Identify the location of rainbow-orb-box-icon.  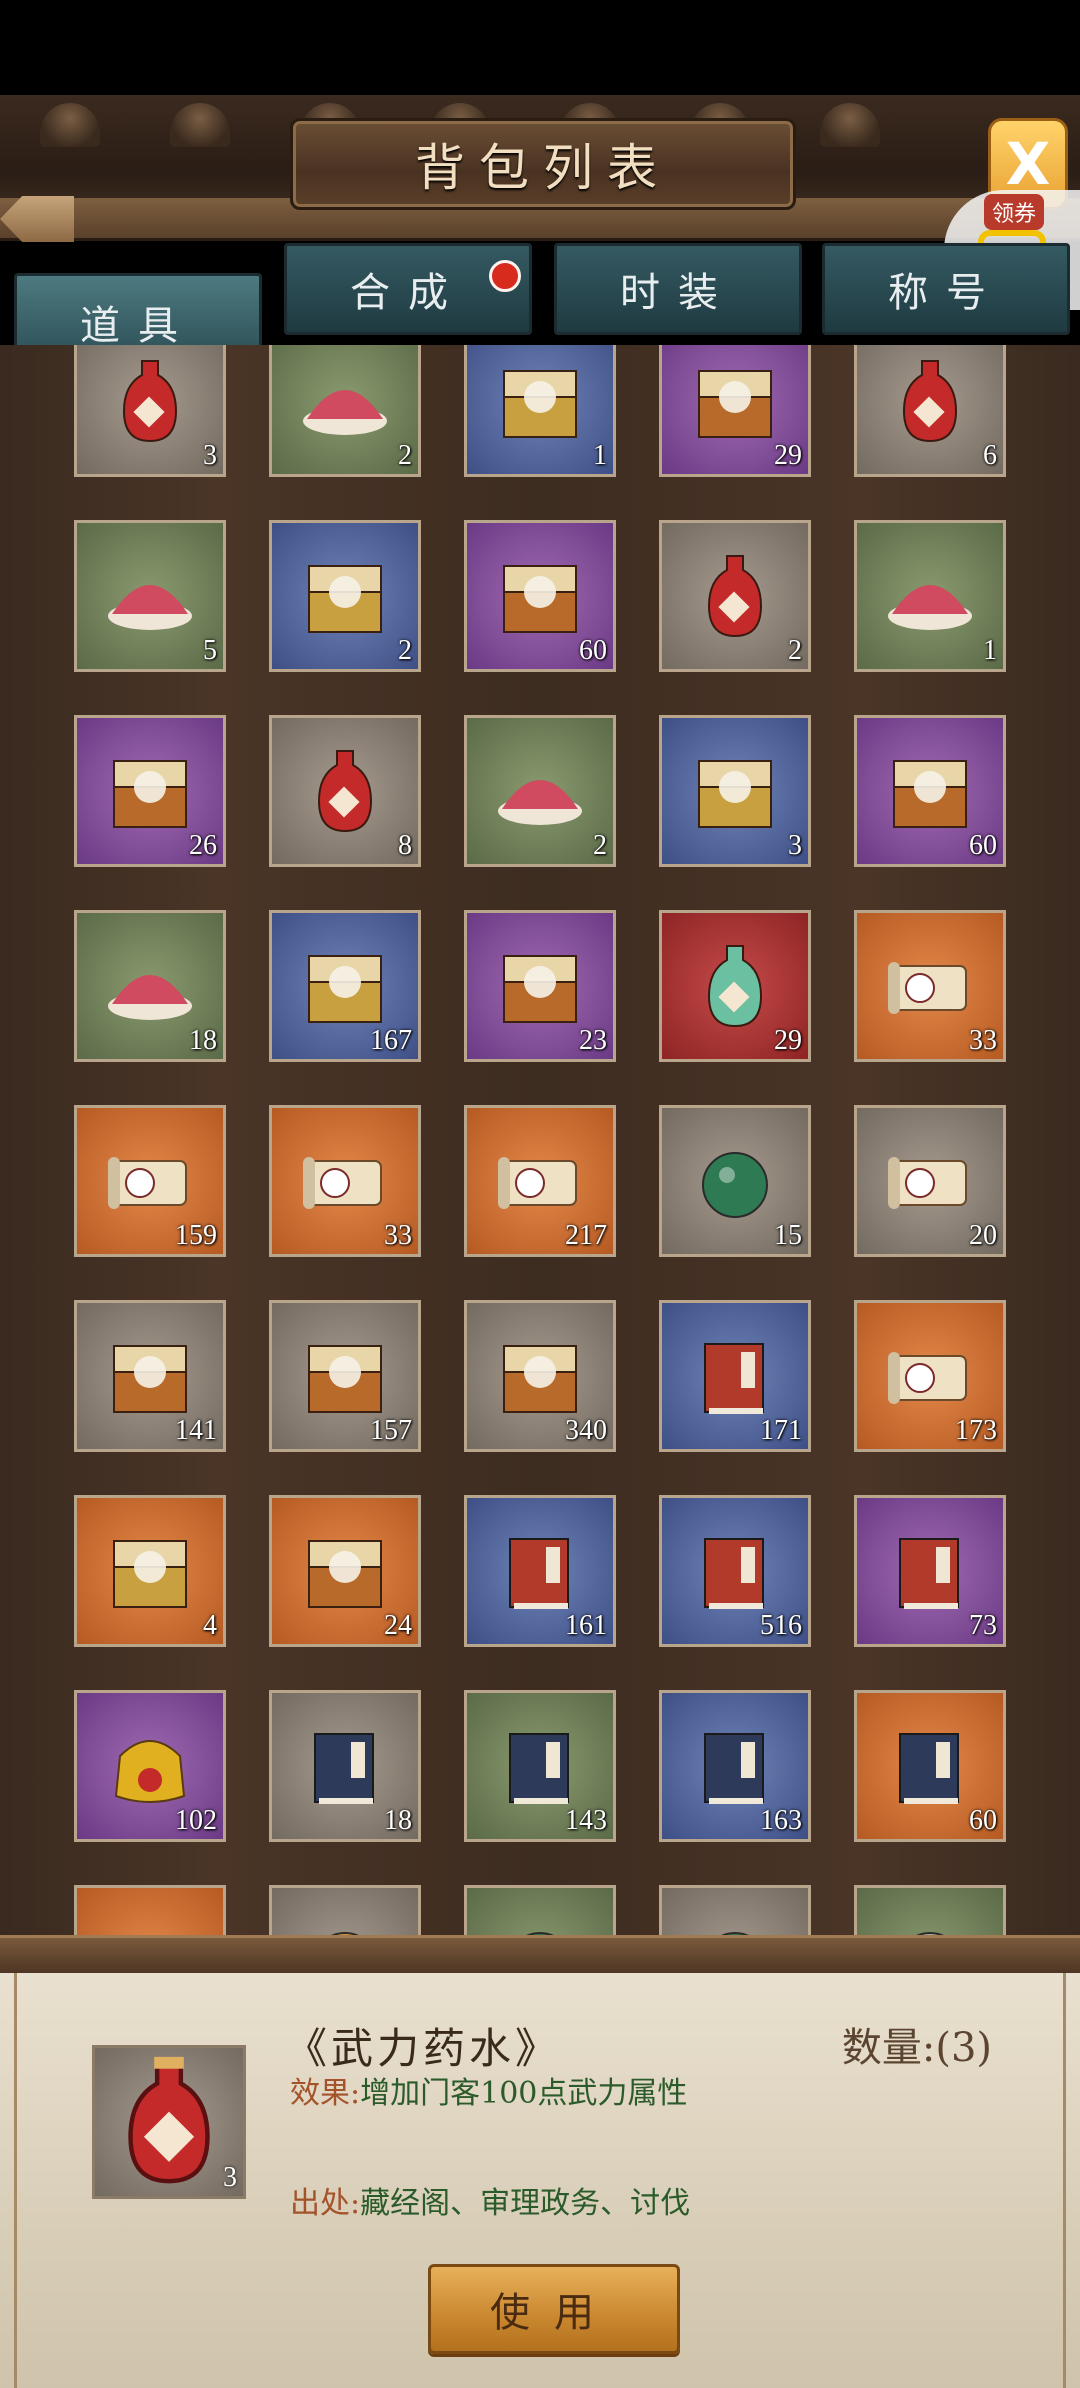
(345, 989).